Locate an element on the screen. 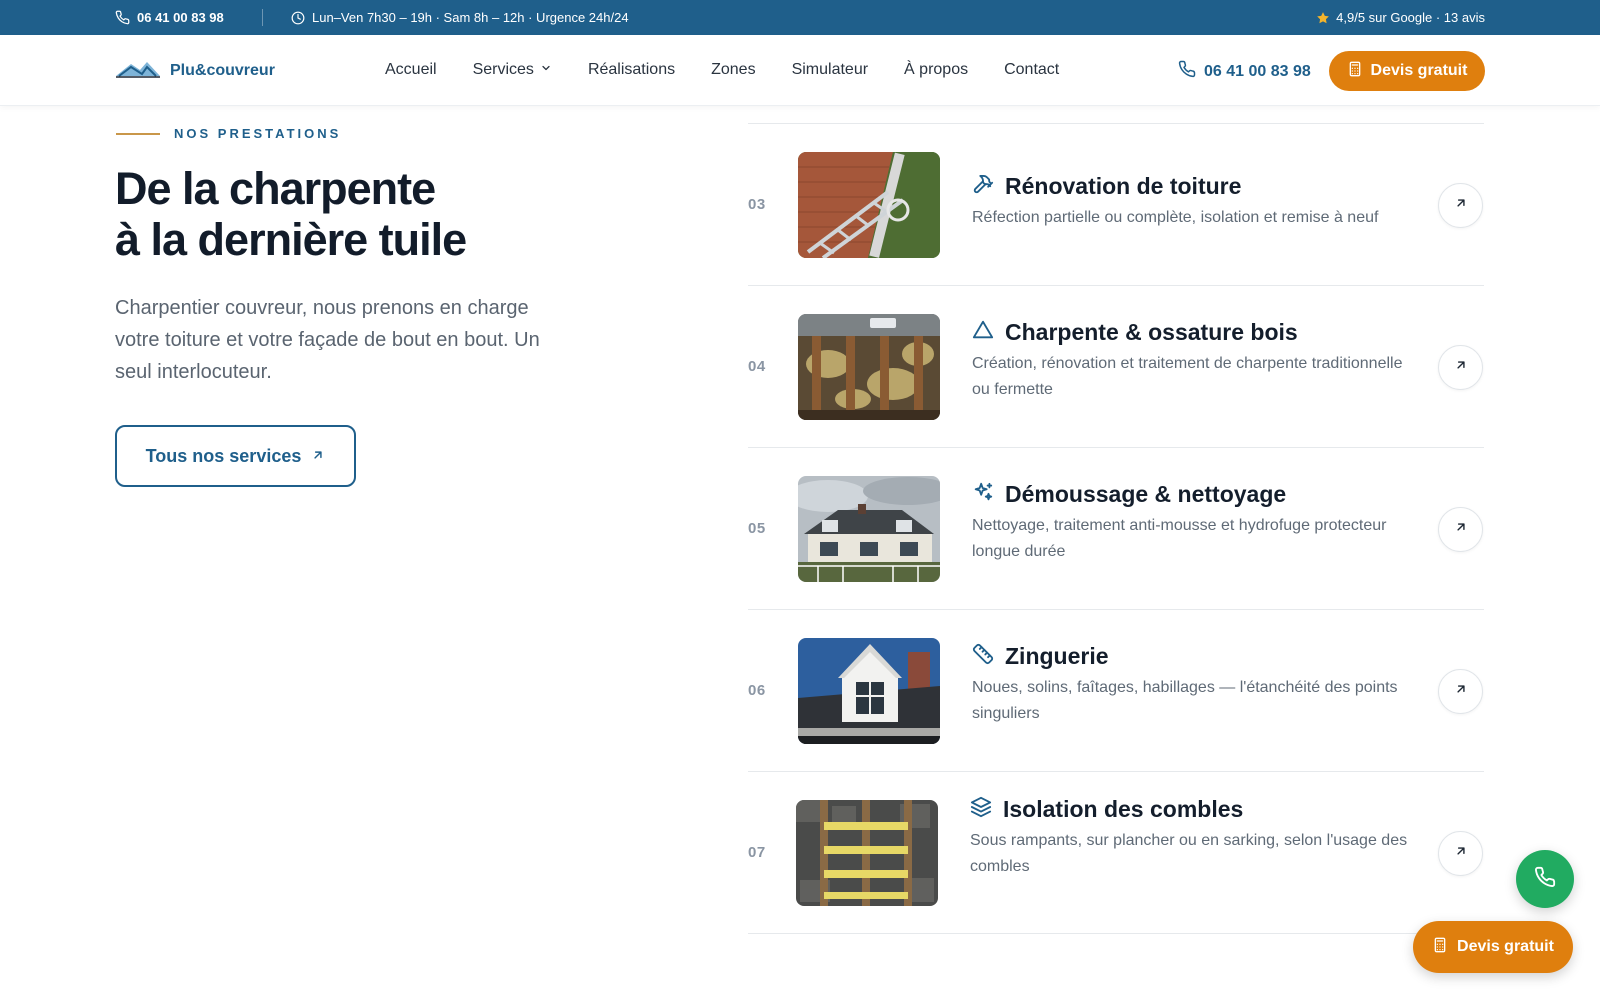 The height and width of the screenshot is (1000, 1600). google-rating: 4,9/5 sur Google · 13 avis is located at coordinates (1400, 17).